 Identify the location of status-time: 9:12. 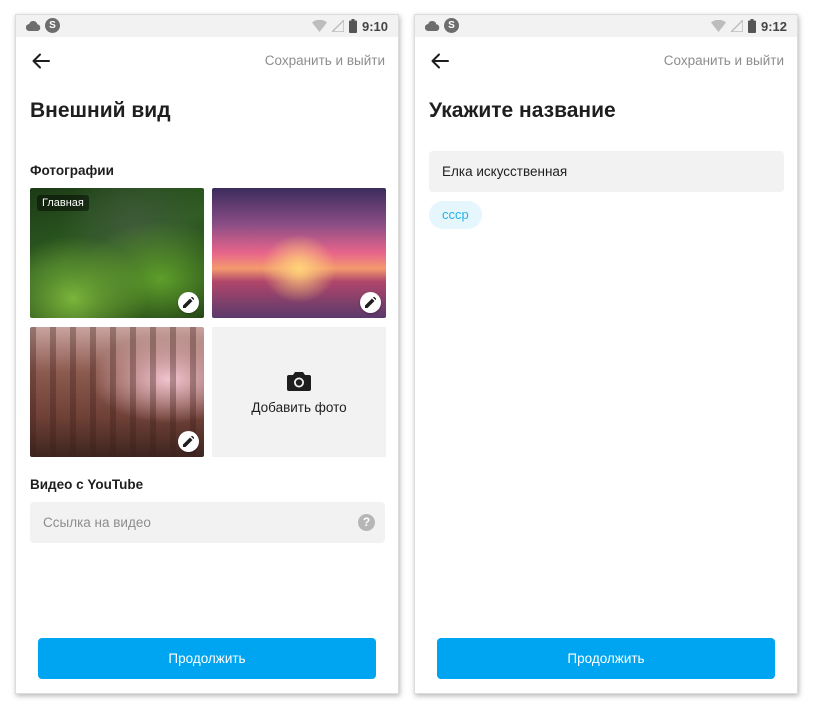
(773, 26).